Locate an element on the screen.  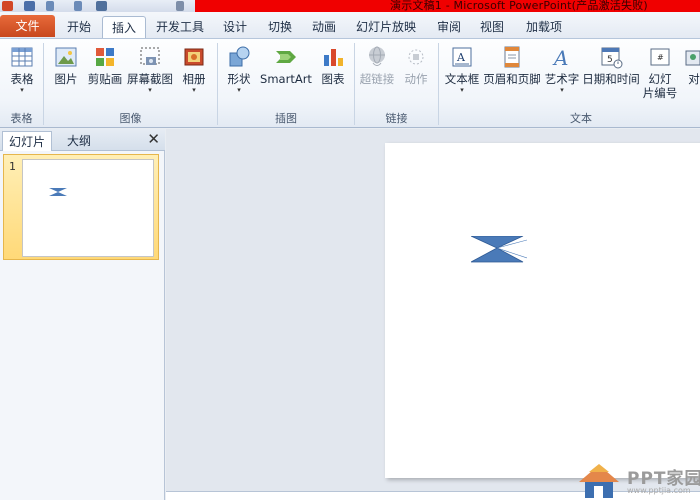
group-label-tables: 表格 is located at coordinates (21, 118).